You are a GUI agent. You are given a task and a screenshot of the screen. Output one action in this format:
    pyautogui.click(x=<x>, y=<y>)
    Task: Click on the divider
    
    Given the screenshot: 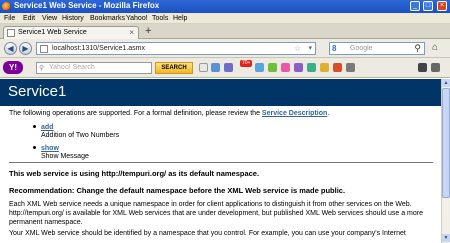 What is the action you would take?
    pyautogui.click(x=221, y=162)
    